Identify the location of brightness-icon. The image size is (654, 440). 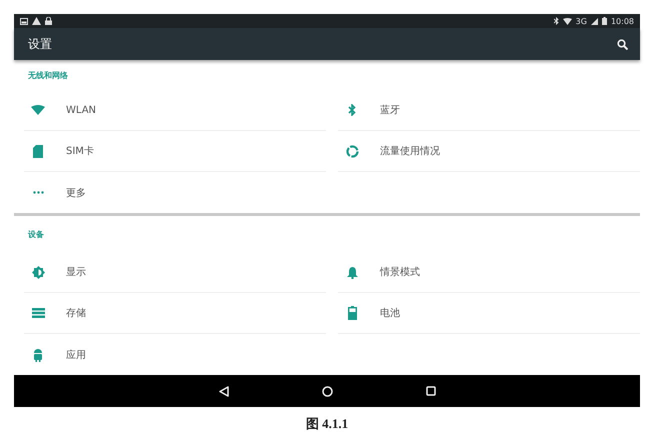
(38, 272).